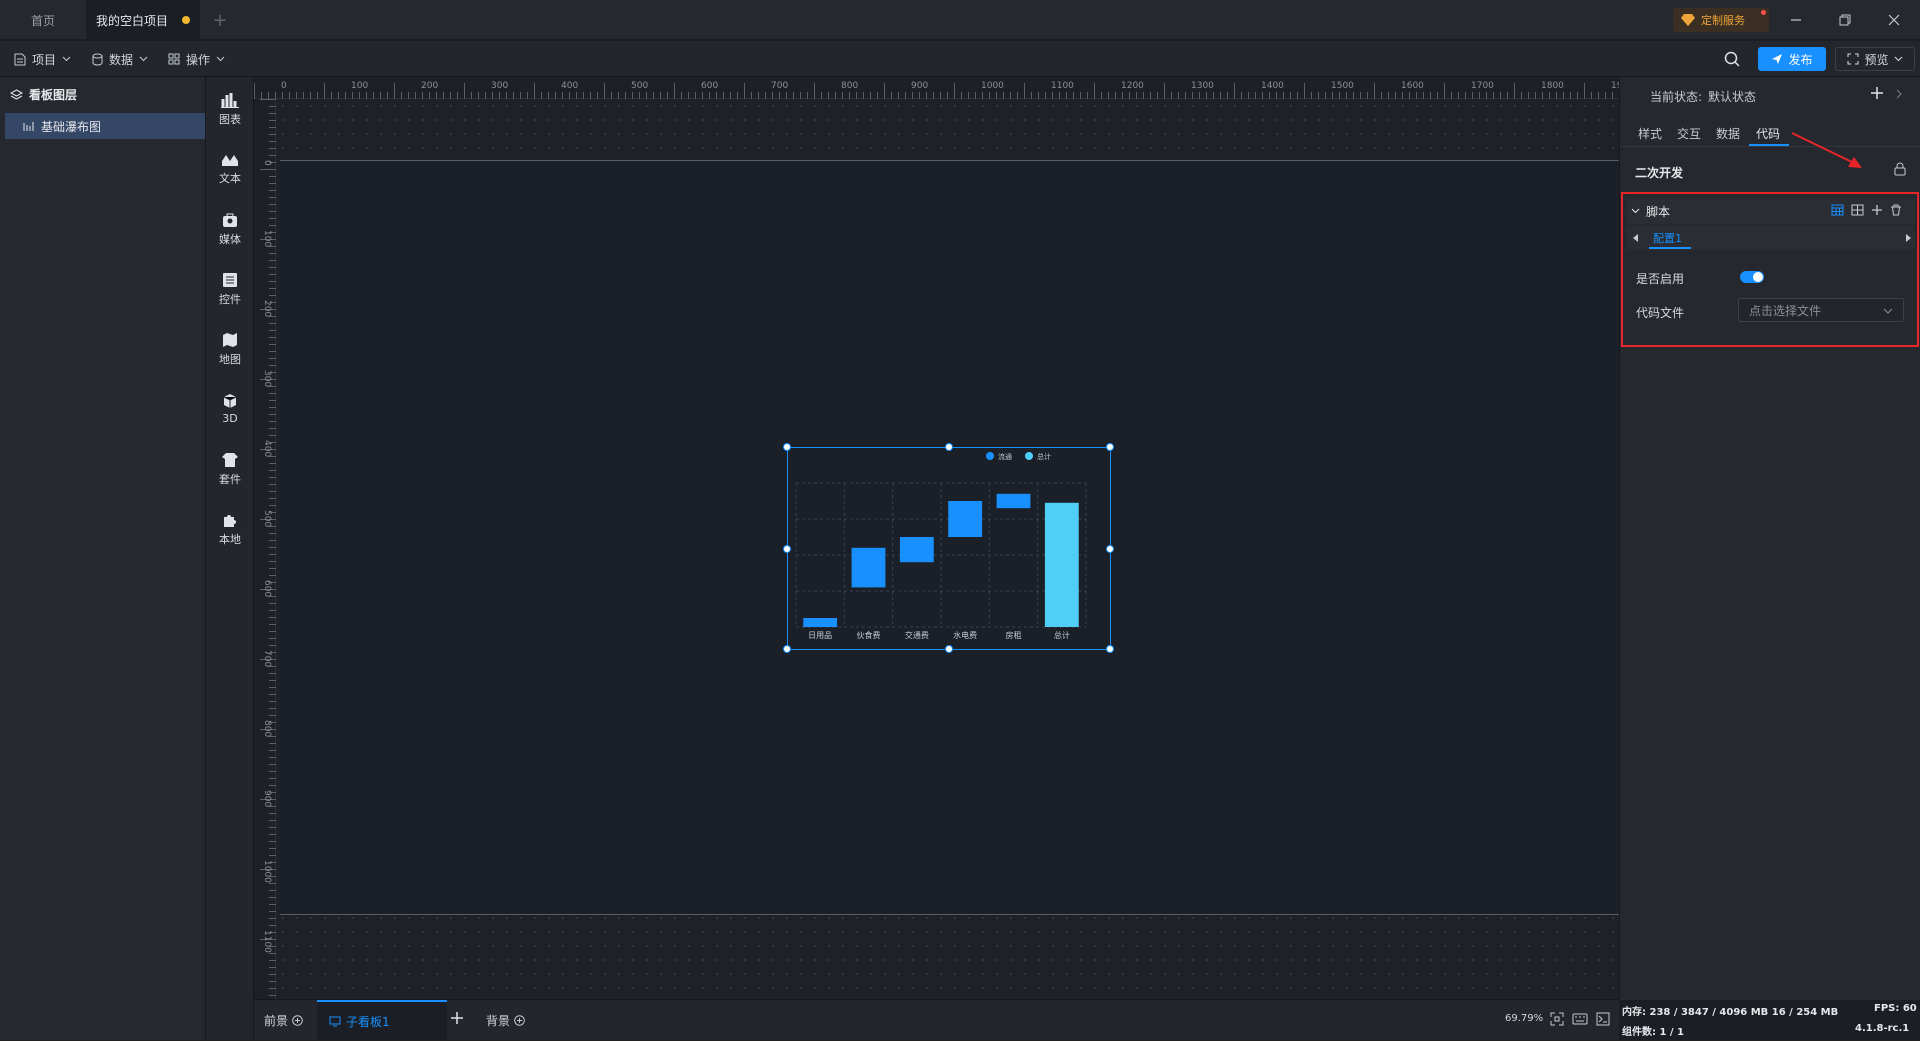  What do you see at coordinates (1730, 1012) in the screenshot?
I see `memory-status: 内存: 238 / 3847 / 4096 MB 16 / 254 MB` at bounding box center [1730, 1012].